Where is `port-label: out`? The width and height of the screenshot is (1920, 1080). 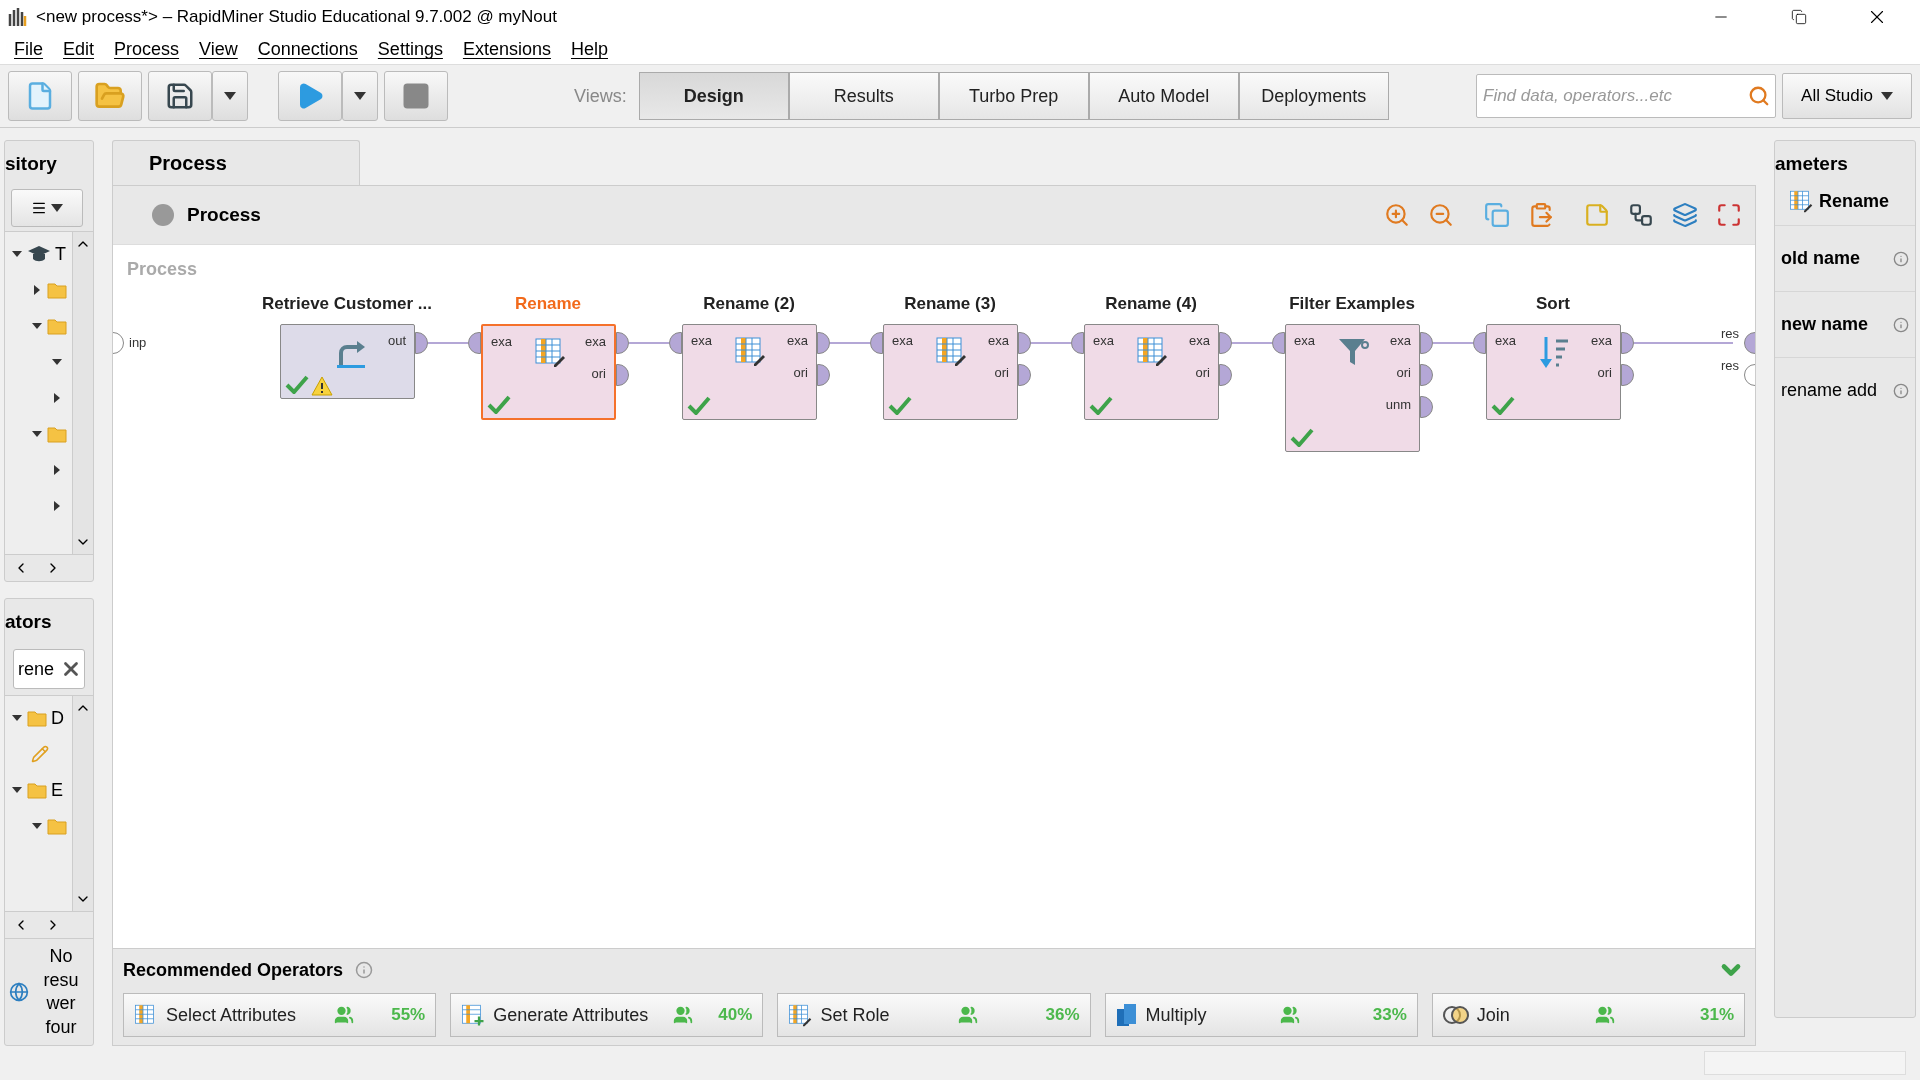
port-label: out is located at coordinates (396, 340).